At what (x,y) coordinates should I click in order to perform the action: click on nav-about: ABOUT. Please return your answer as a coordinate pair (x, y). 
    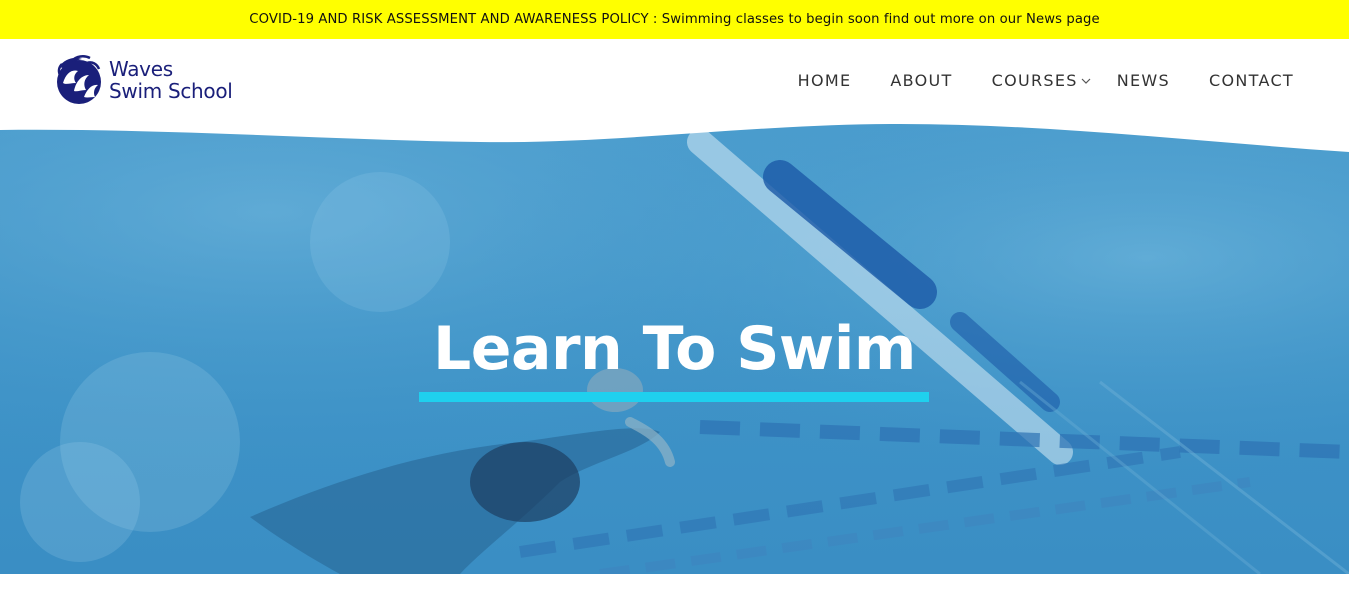
    Looking at the image, I should click on (921, 80).